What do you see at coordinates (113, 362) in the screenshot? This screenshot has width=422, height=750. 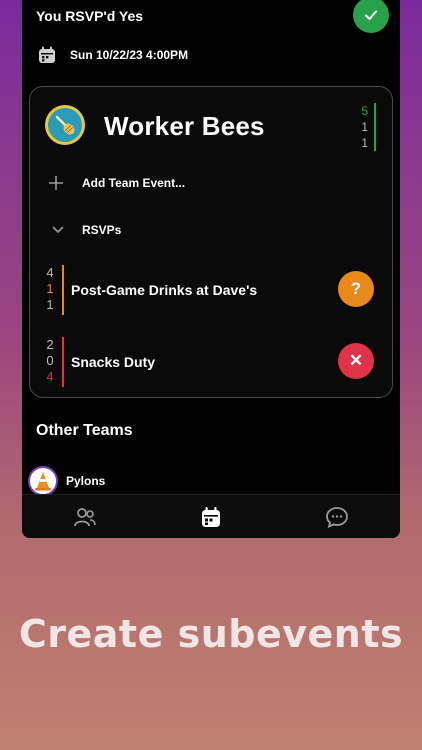 I see `subevent-title: Snacks Duty` at bounding box center [113, 362].